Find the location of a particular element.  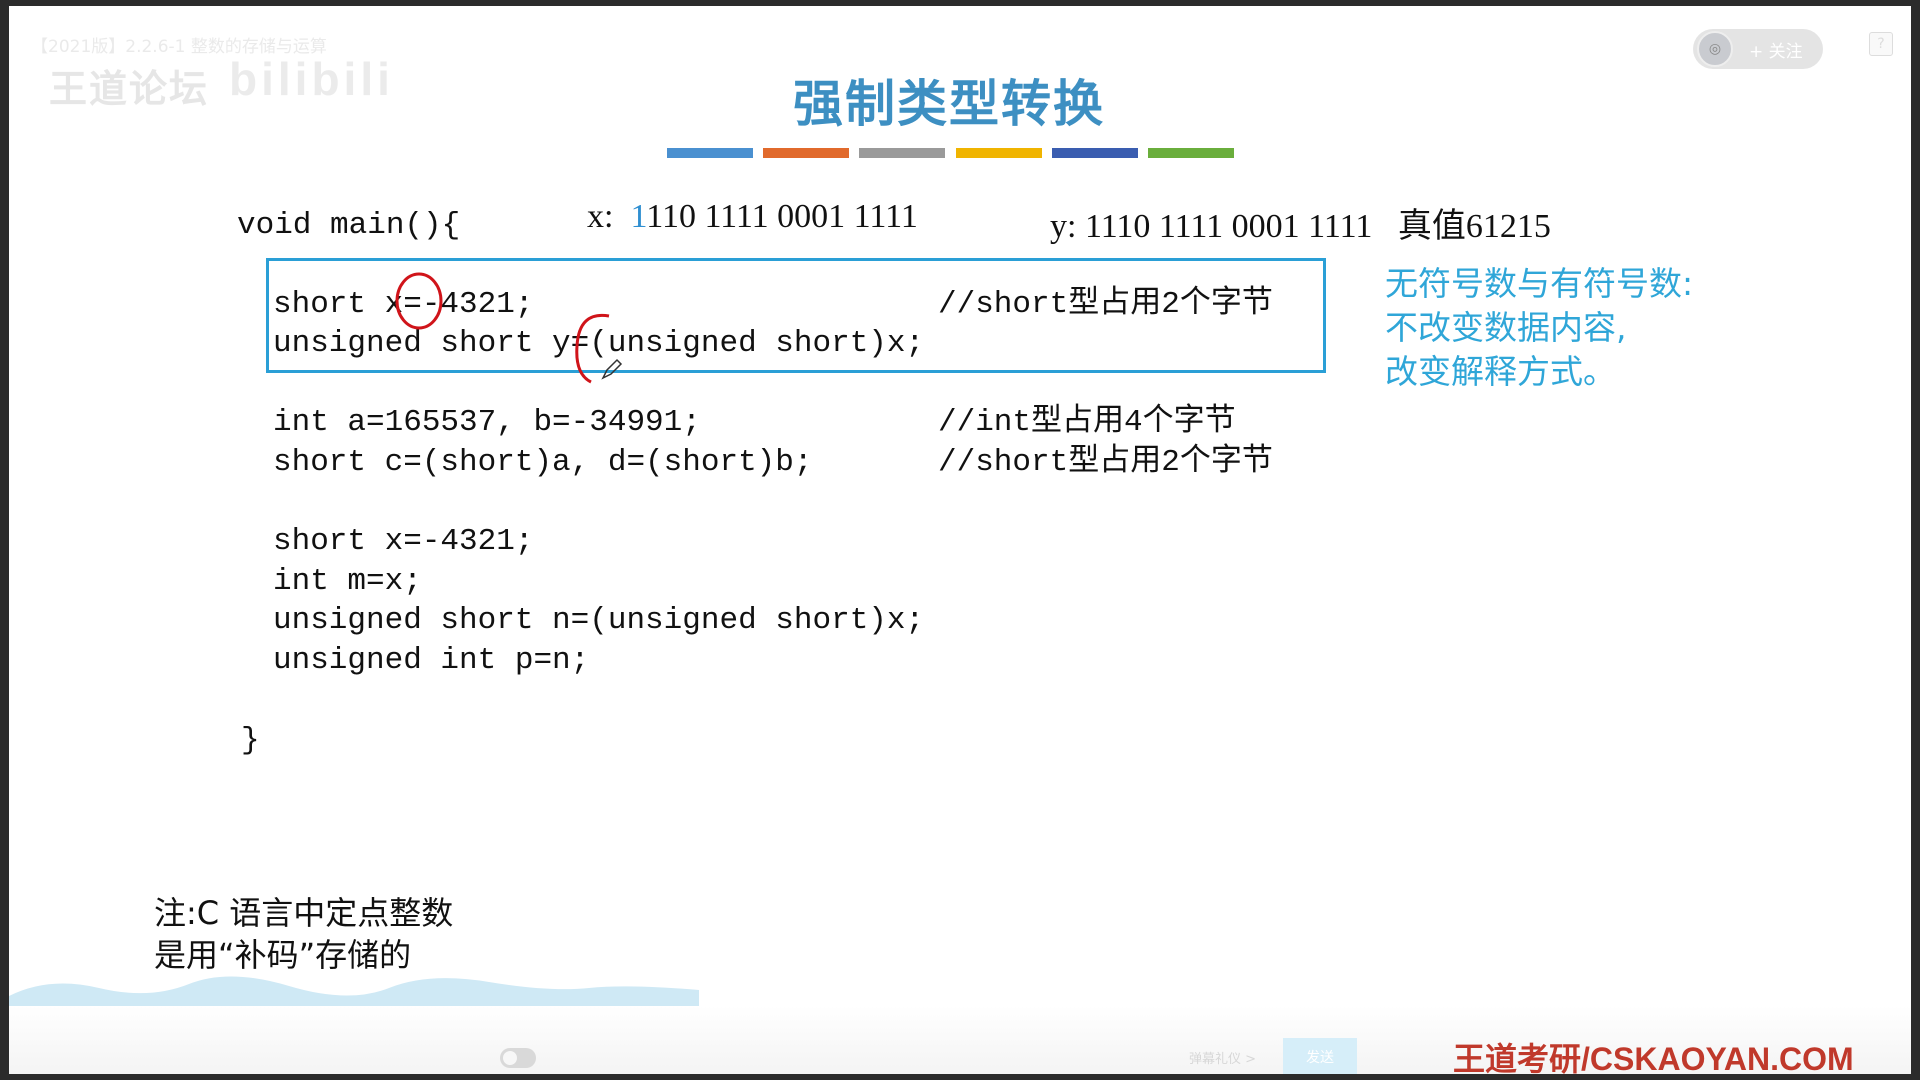

main-open: void main(){ is located at coordinates (349, 225).